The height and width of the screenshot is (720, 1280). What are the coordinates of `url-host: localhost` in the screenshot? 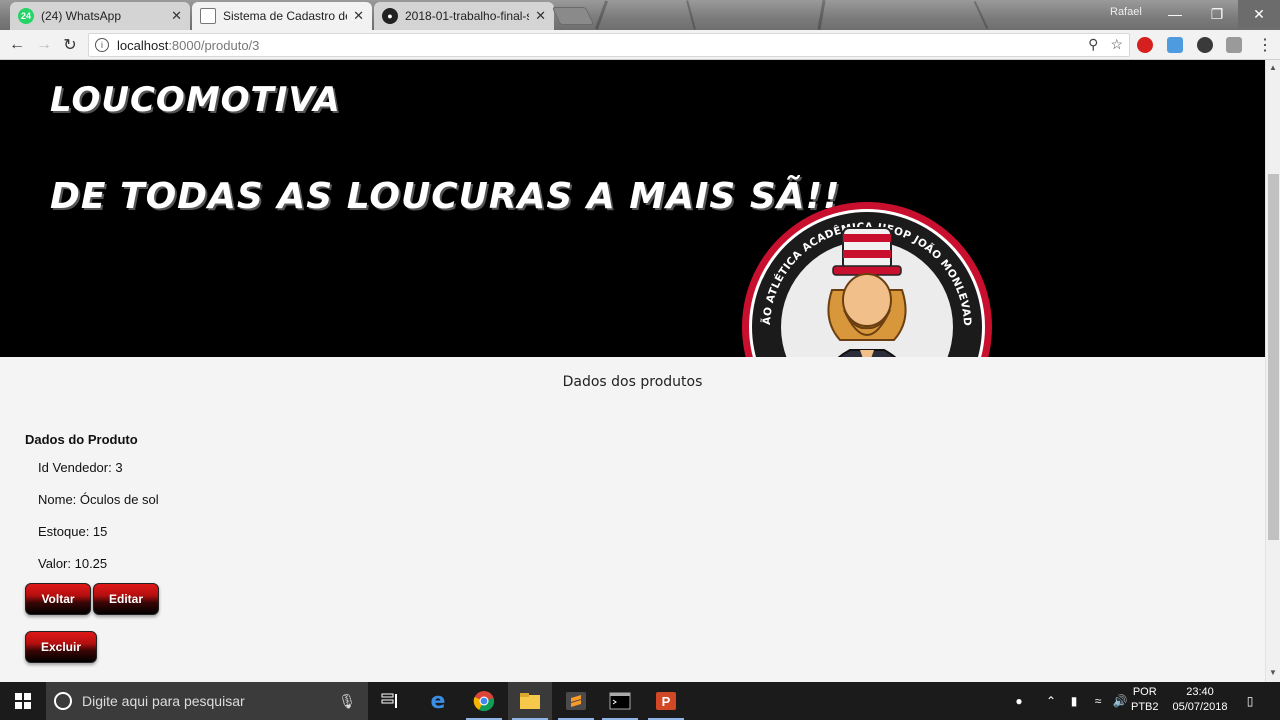 It's located at (143, 45).